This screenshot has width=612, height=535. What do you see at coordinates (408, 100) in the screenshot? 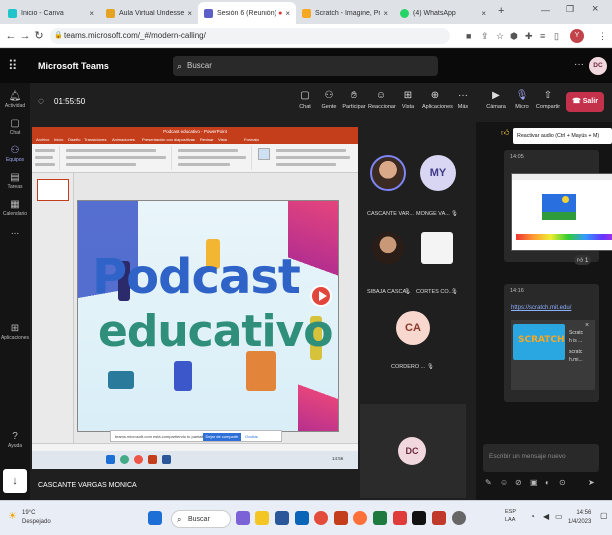
I see `view-button: ⊞ Vista` at bounding box center [408, 100].